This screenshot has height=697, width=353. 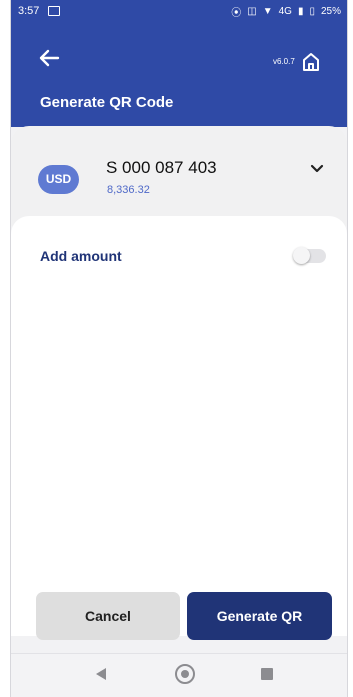 I want to click on image-notification-icon, so click(x=54, y=11).